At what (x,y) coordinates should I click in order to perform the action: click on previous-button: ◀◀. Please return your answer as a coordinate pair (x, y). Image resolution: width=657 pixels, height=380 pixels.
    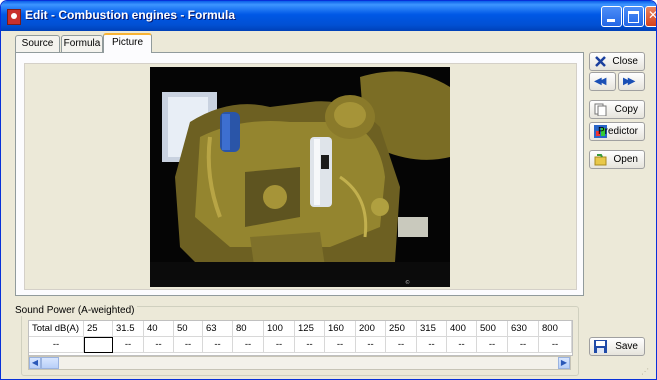
    Looking at the image, I should click on (602, 81).